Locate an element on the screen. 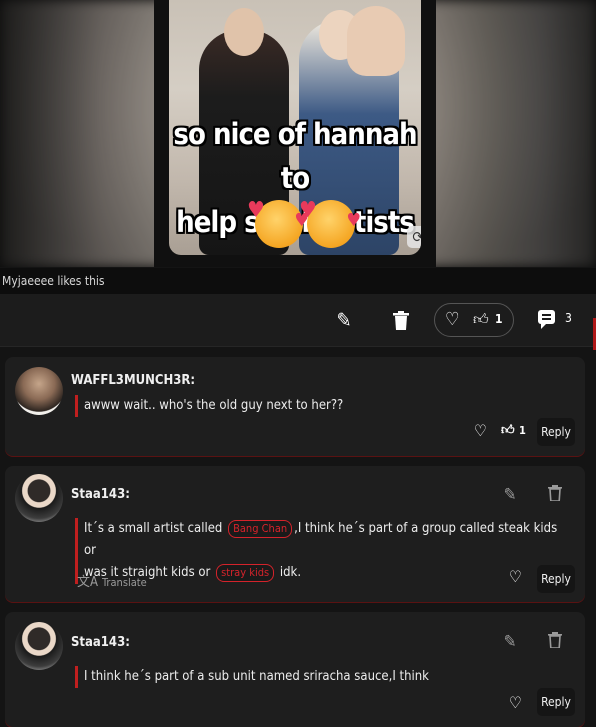 This screenshot has height=727, width=596. tag-bang-chan: Bang Chan is located at coordinates (260, 529).